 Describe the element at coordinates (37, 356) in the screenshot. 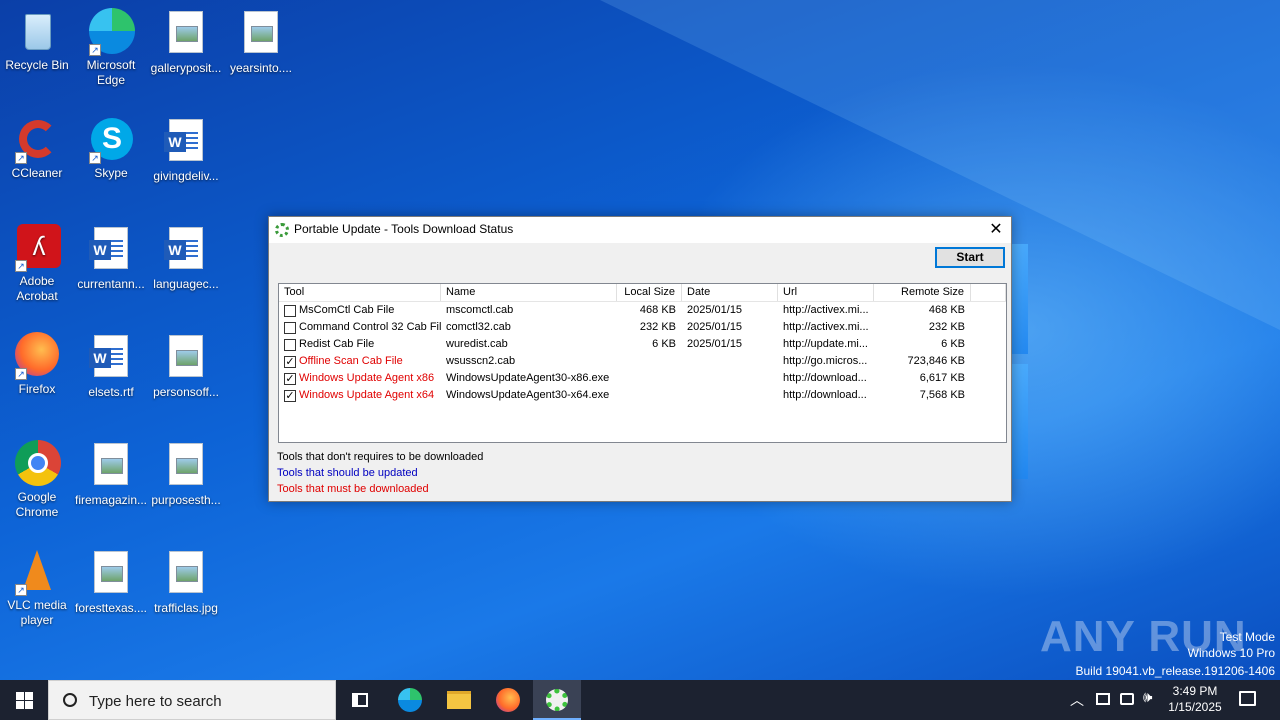

I see `firefox-icon: ↗` at that location.